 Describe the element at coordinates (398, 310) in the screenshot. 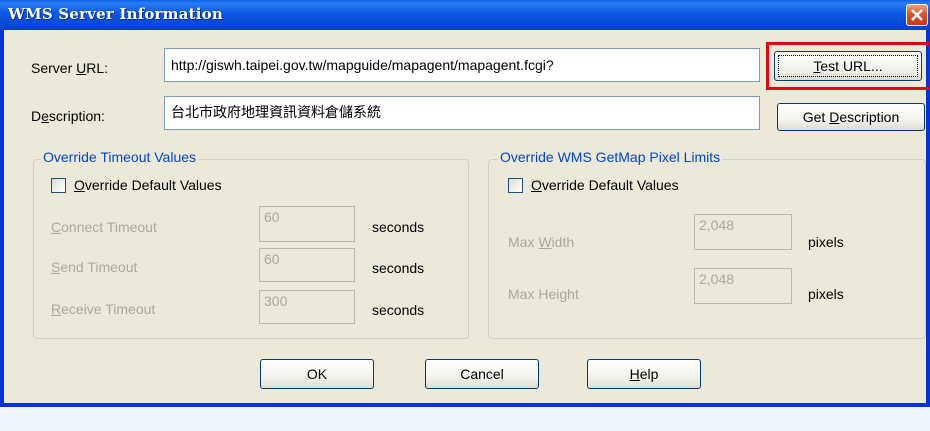

I see `receive-timeout-unit: seconds` at that location.